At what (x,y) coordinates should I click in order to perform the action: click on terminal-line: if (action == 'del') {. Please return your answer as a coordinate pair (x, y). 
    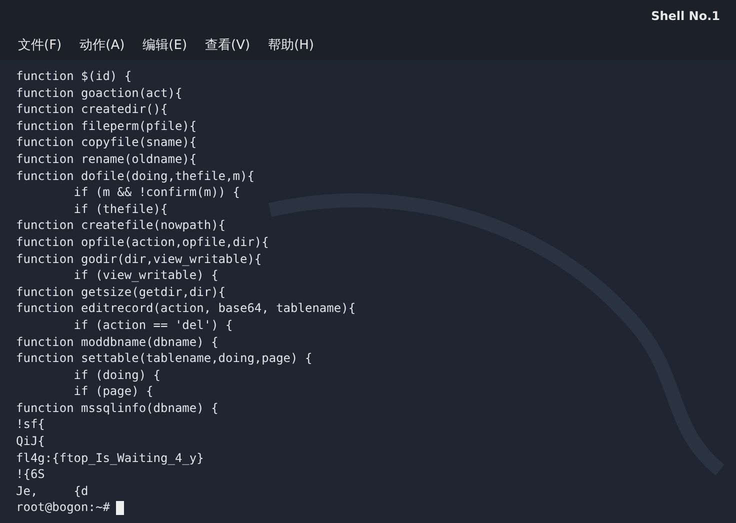
    Looking at the image, I should click on (152, 325).